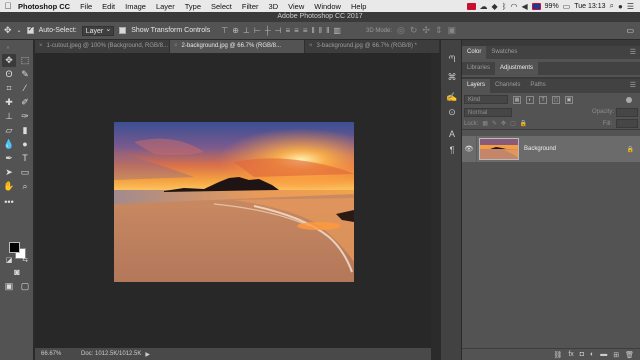 This screenshot has height=360, width=640. I want to click on lock-transparent-icon: ▦, so click(485, 123).